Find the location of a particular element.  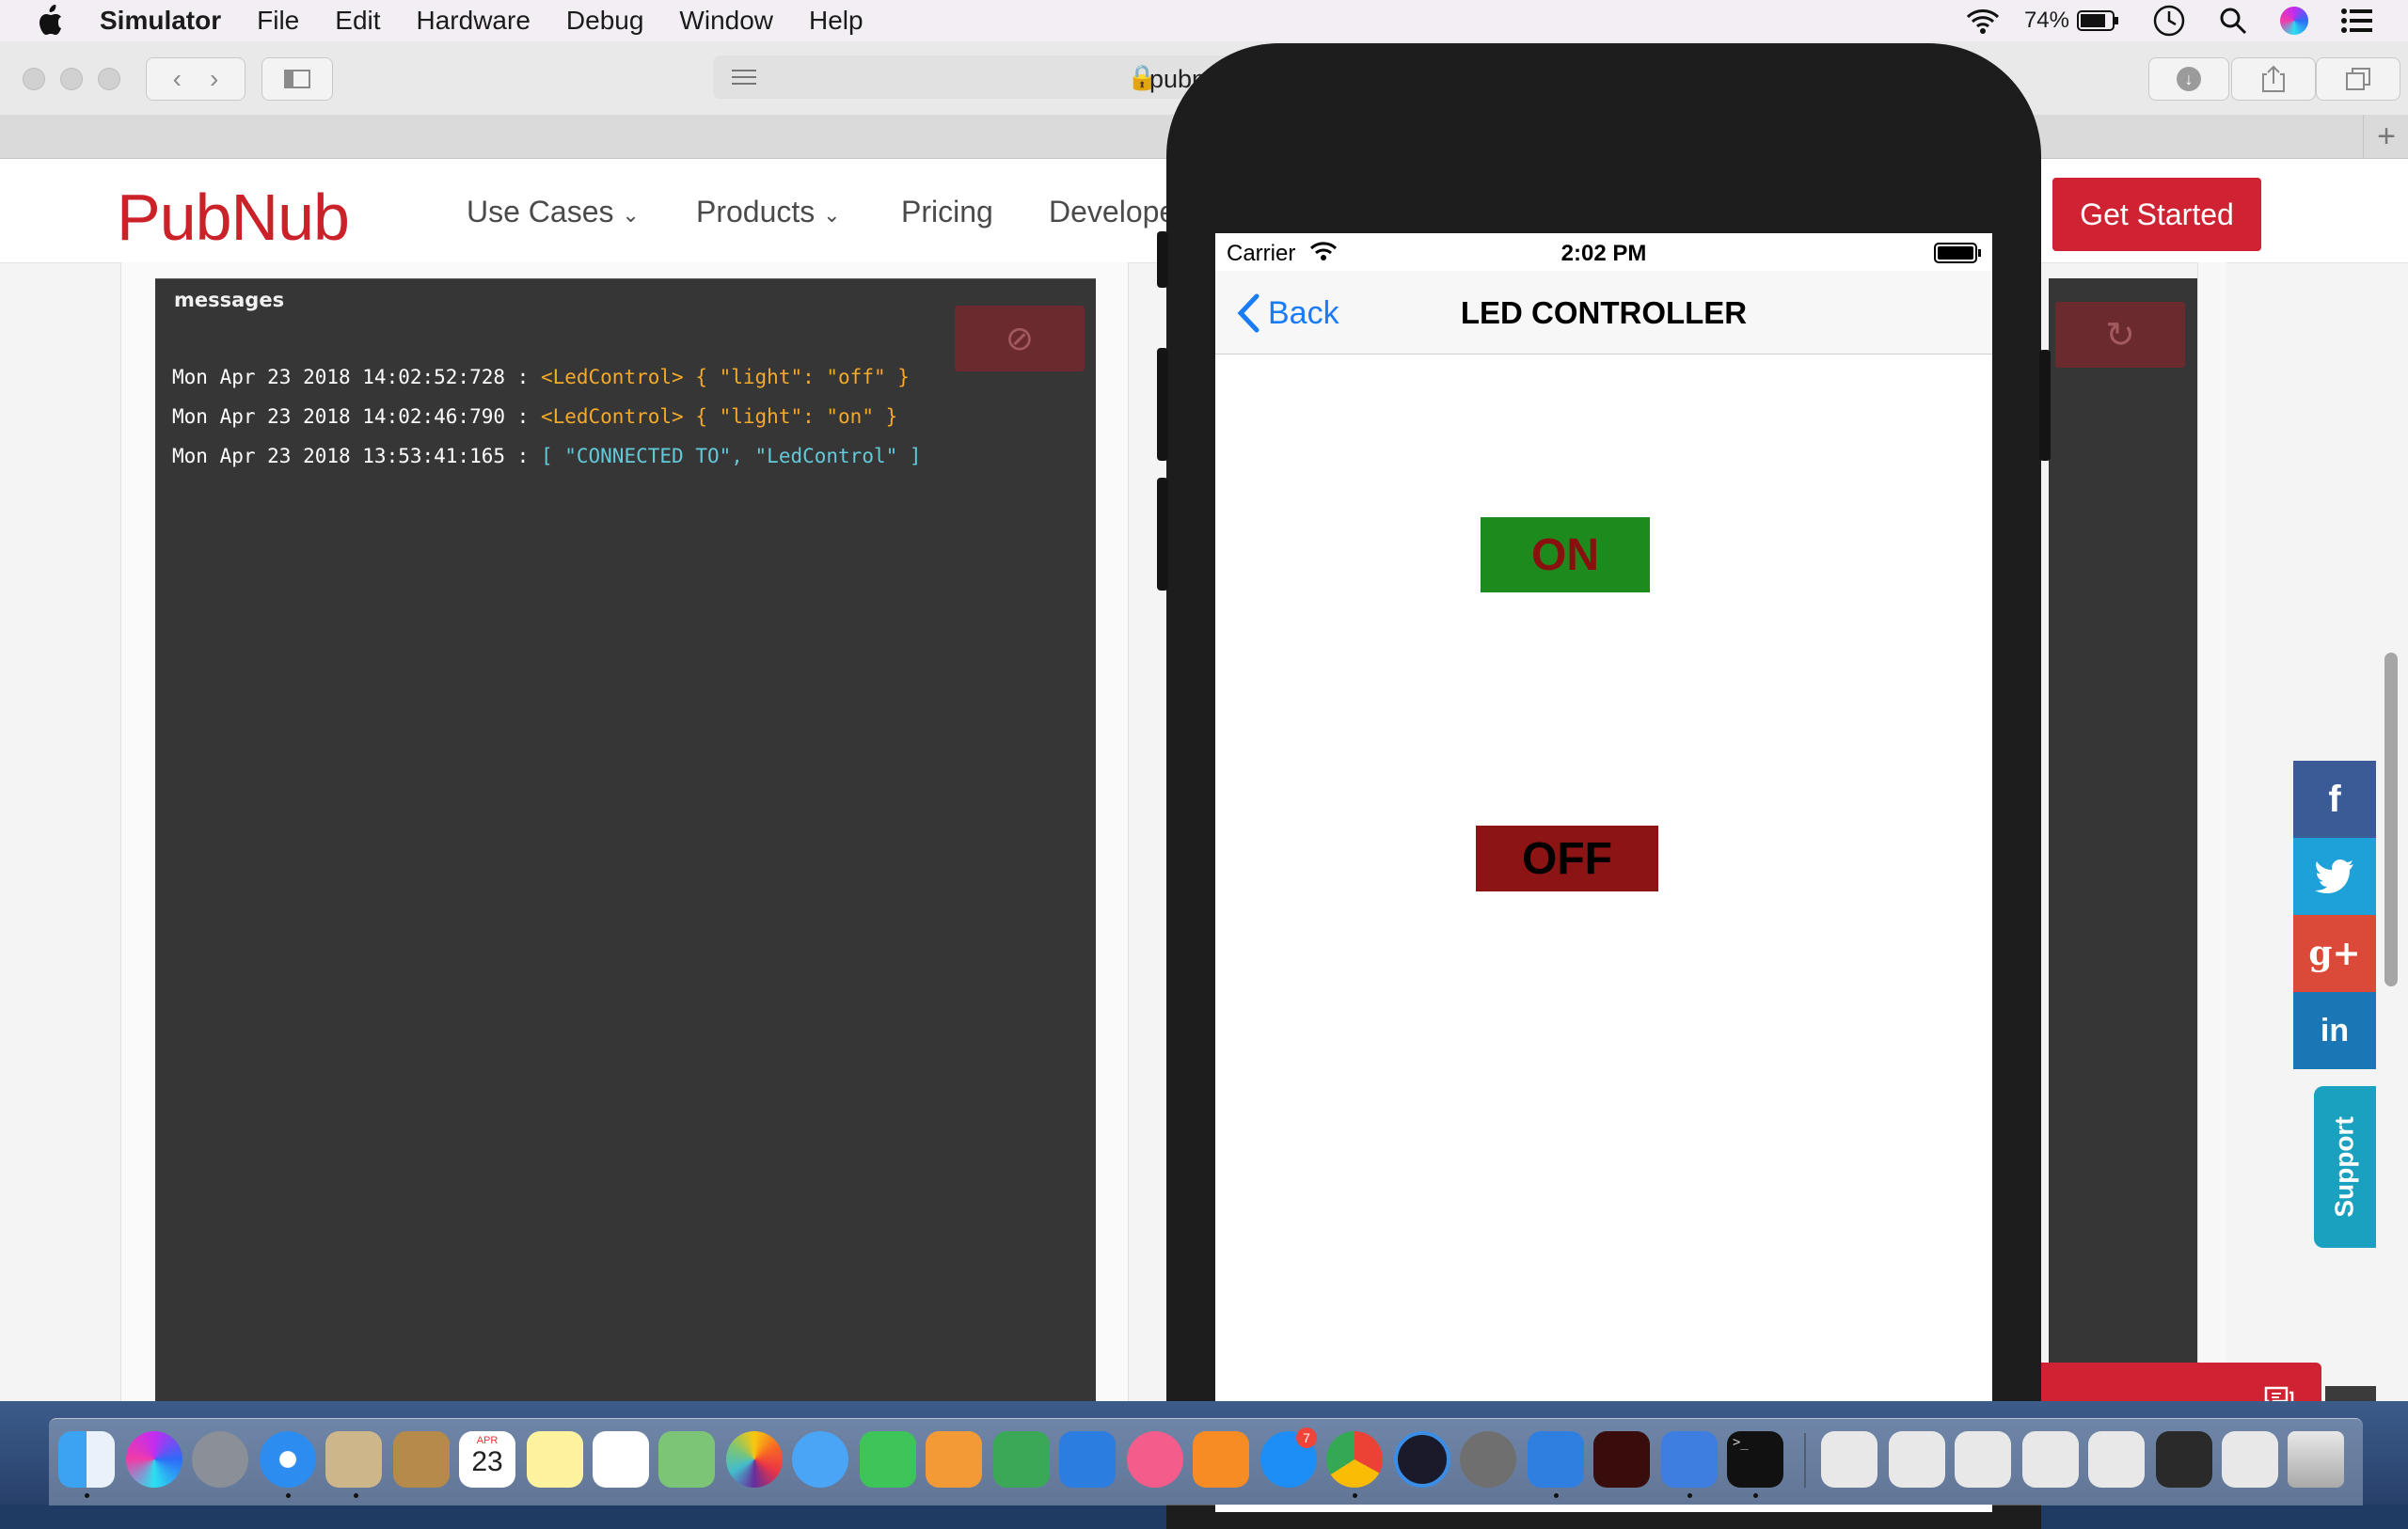

nav-use-cases-label: Use Cases is located at coordinates (541, 212).